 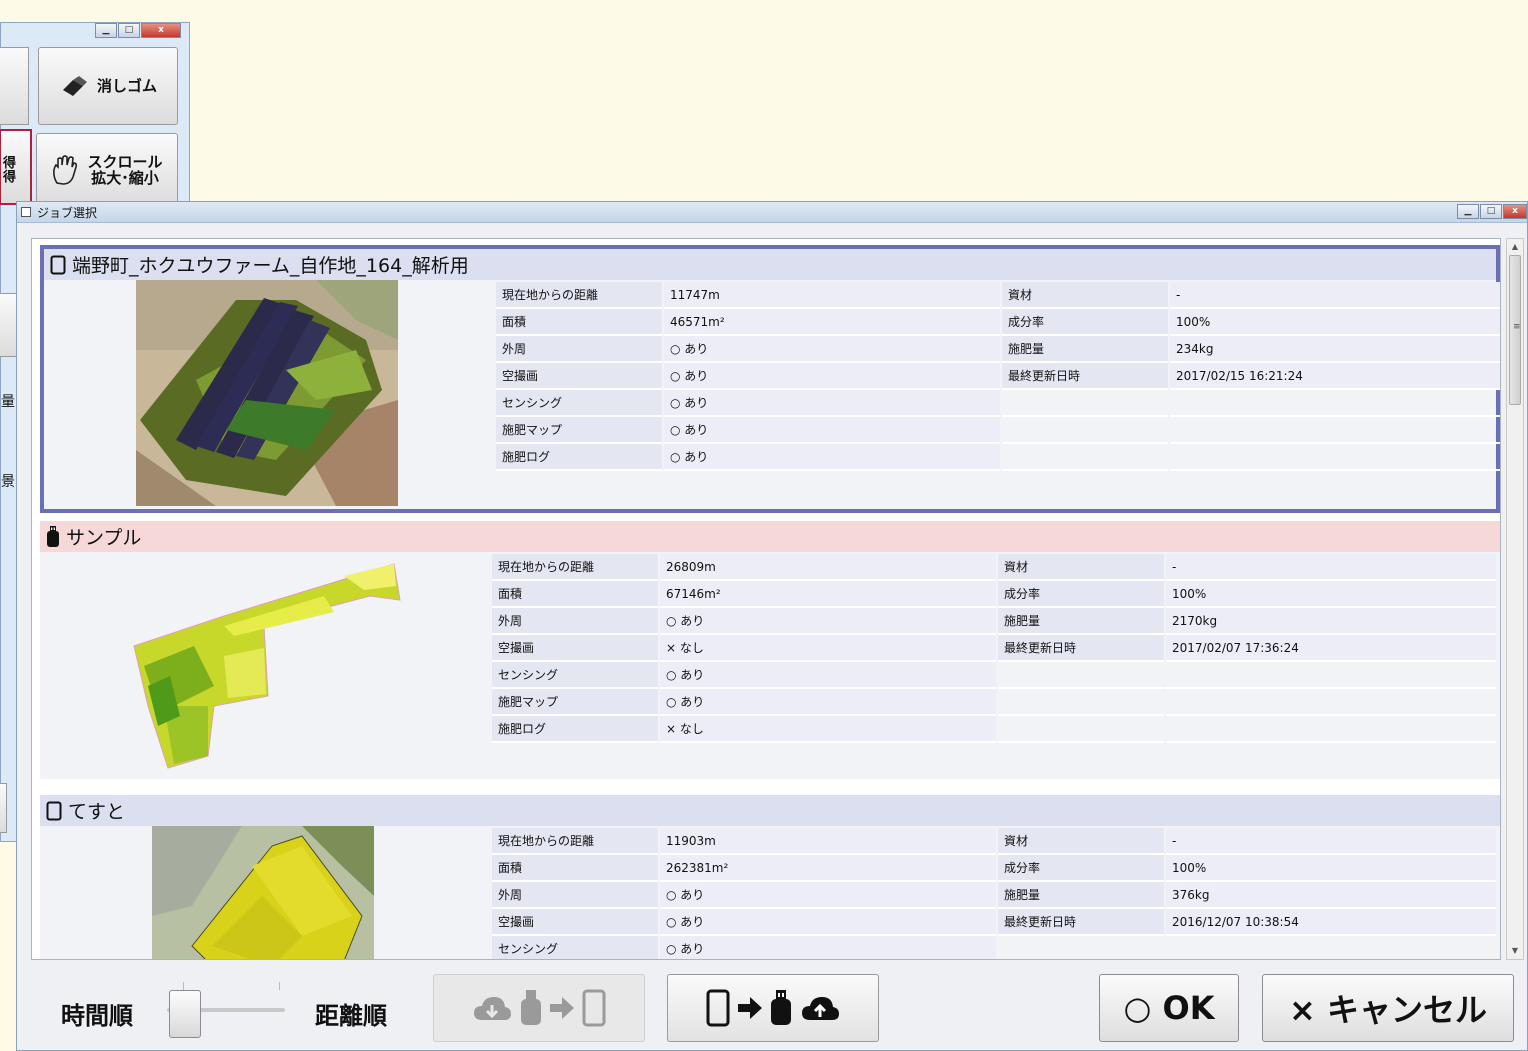 I want to click on dialog-title: ジョブ選択, so click(x=67, y=212).